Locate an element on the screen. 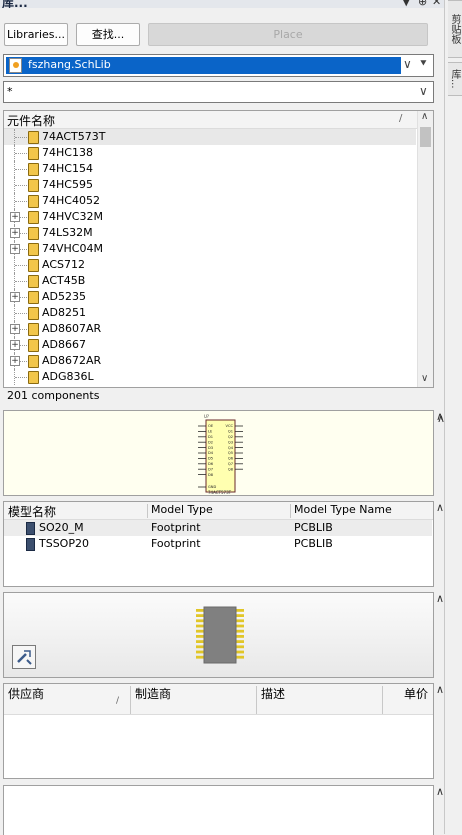 The width and height of the screenshot is (462, 835). component-name: AD5235 is located at coordinates (64, 296).